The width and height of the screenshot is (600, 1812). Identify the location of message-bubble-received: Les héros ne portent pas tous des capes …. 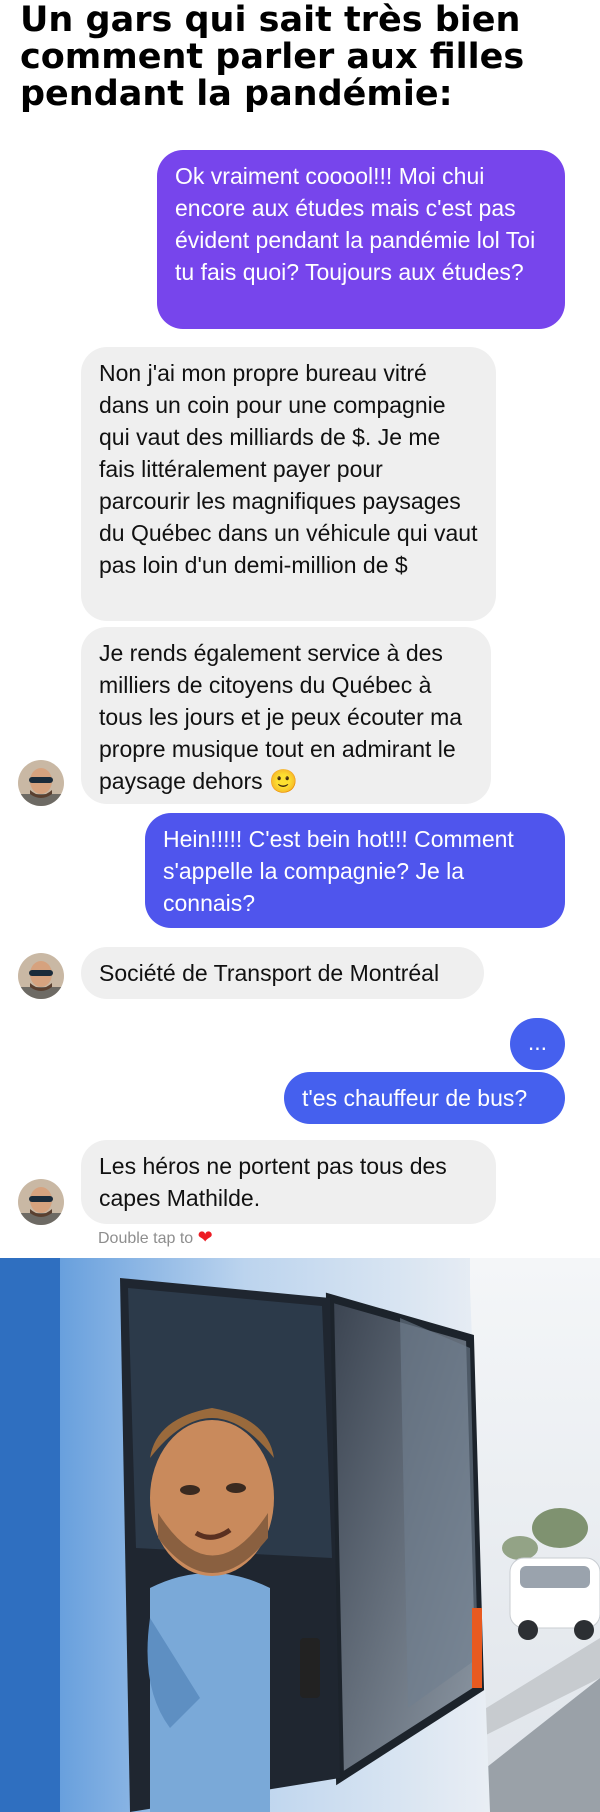
(288, 1182).